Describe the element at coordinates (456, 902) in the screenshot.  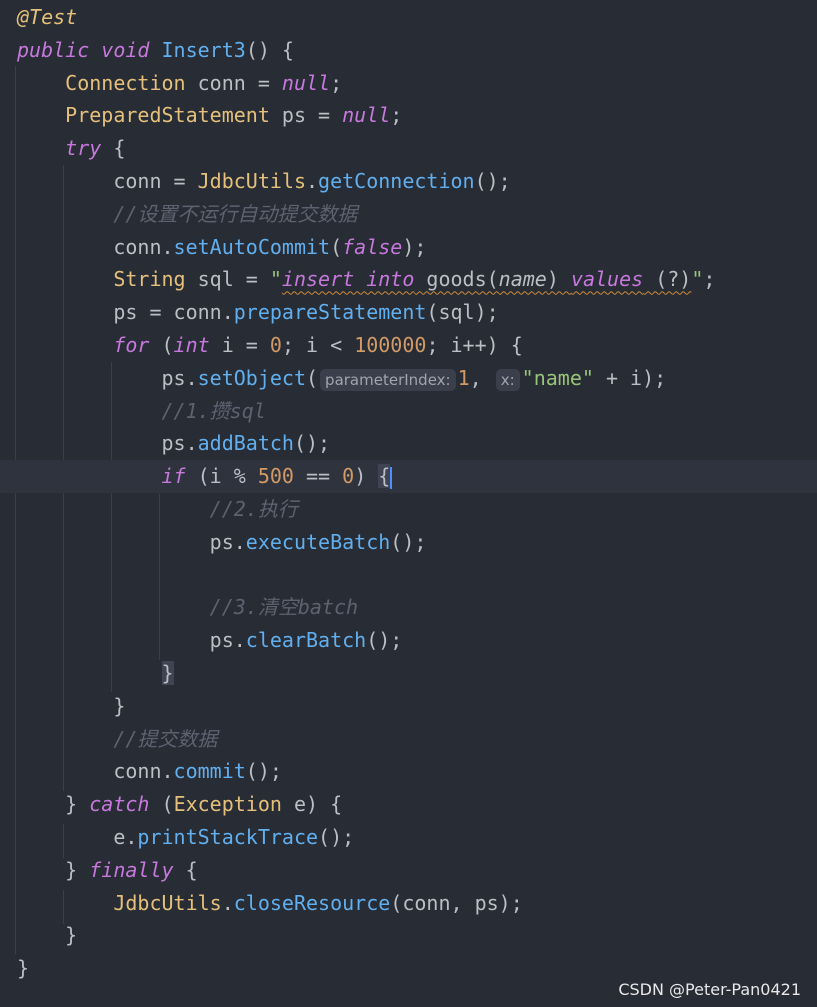
I see `code-token: (conn, ps);` at that location.